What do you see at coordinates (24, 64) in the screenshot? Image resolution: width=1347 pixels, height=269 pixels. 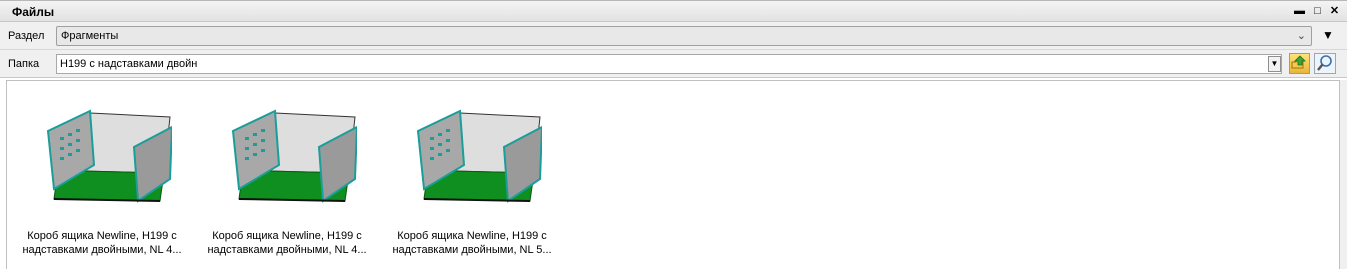 I see `folder-label: Папка` at bounding box center [24, 64].